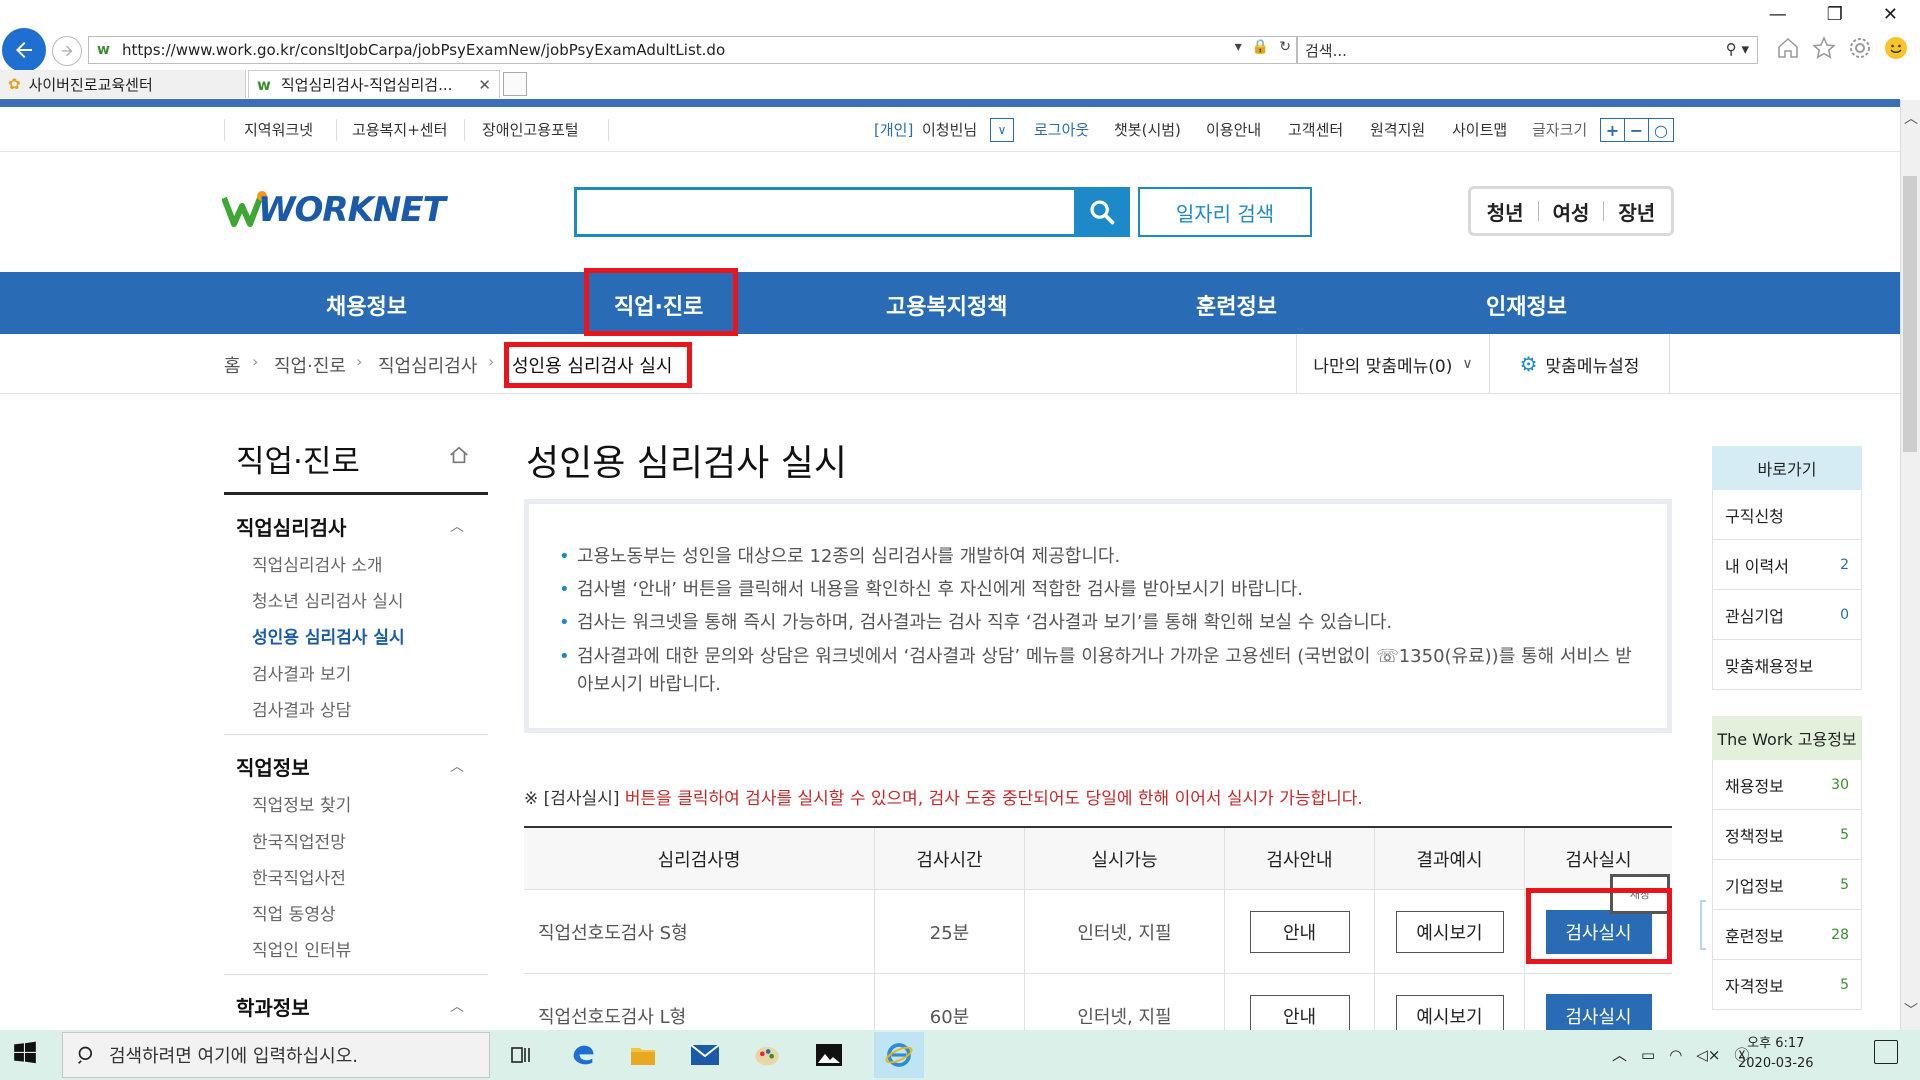 This screenshot has height=1080, width=1920. What do you see at coordinates (1737, 49) in the screenshot?
I see `search-icon: ⚲ ▾` at bounding box center [1737, 49].